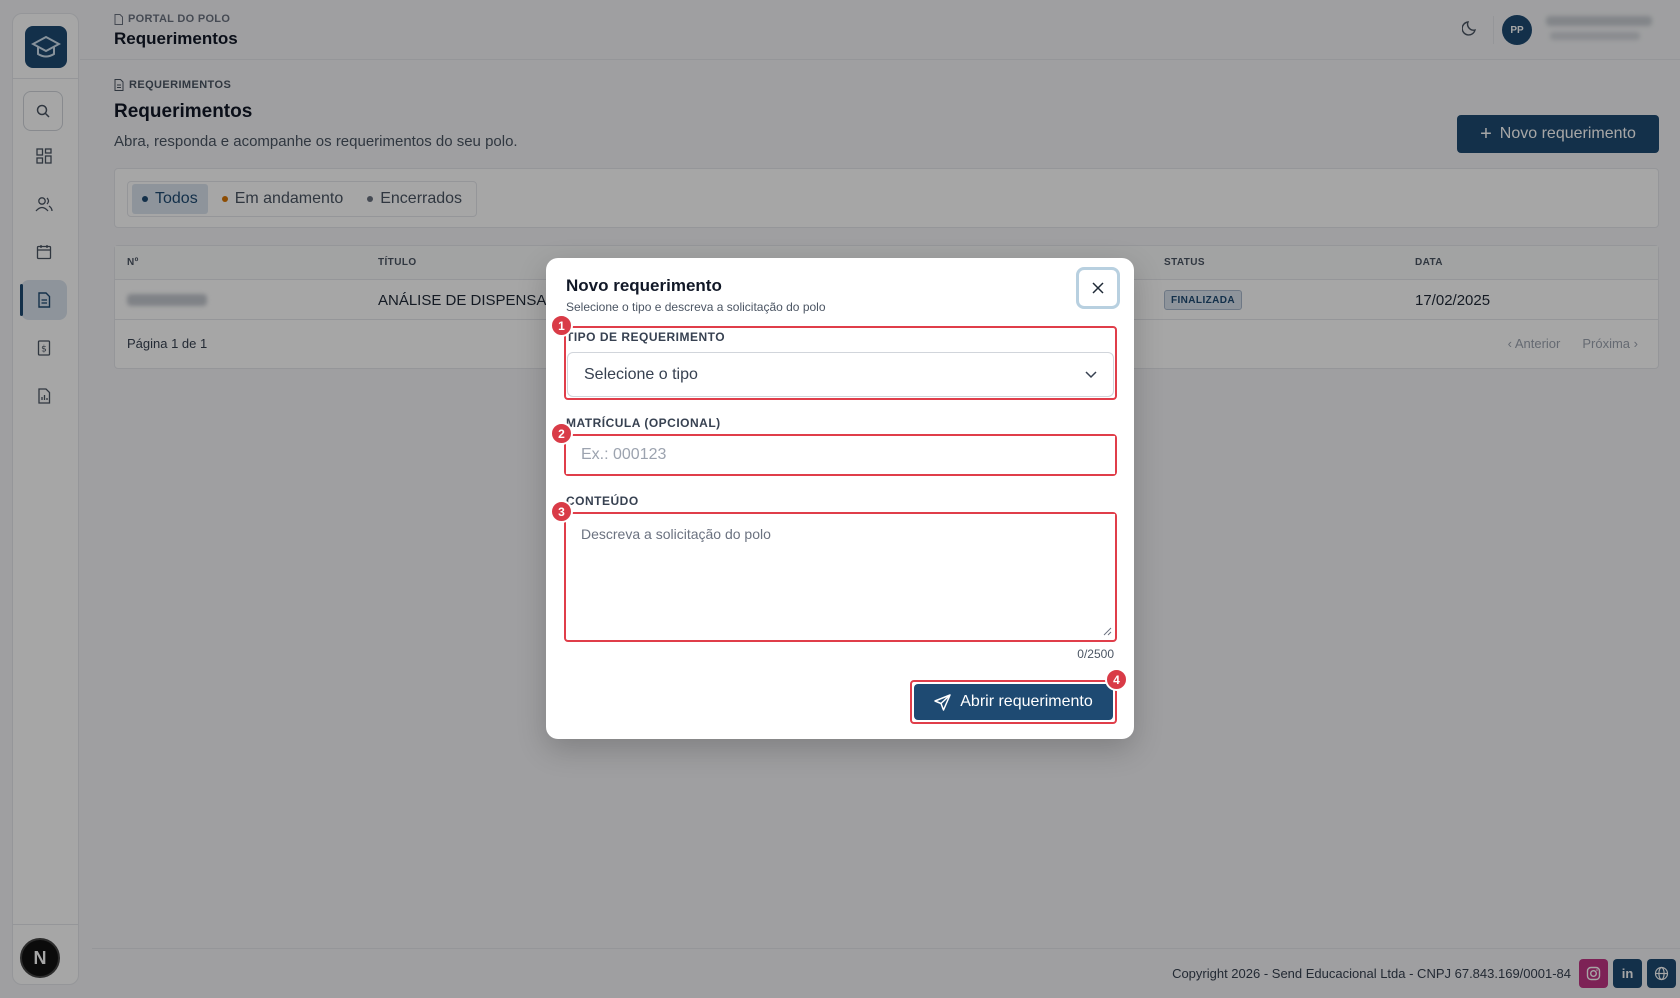 This screenshot has height=998, width=1680. I want to click on close-icon, so click(1098, 288).